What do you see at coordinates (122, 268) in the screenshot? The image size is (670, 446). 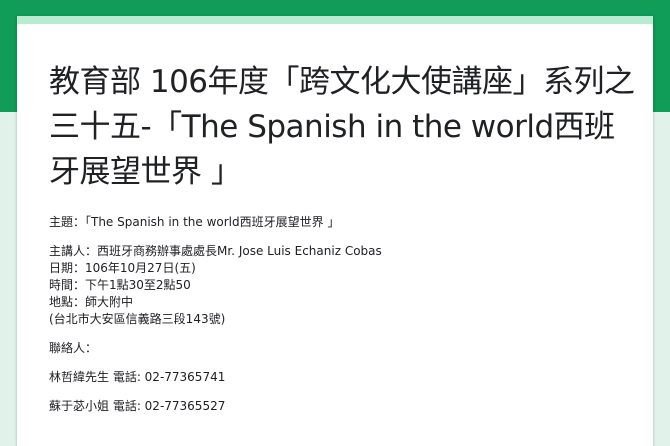 I see `date-line: 日期：106年10月27日(五)` at bounding box center [122, 268].